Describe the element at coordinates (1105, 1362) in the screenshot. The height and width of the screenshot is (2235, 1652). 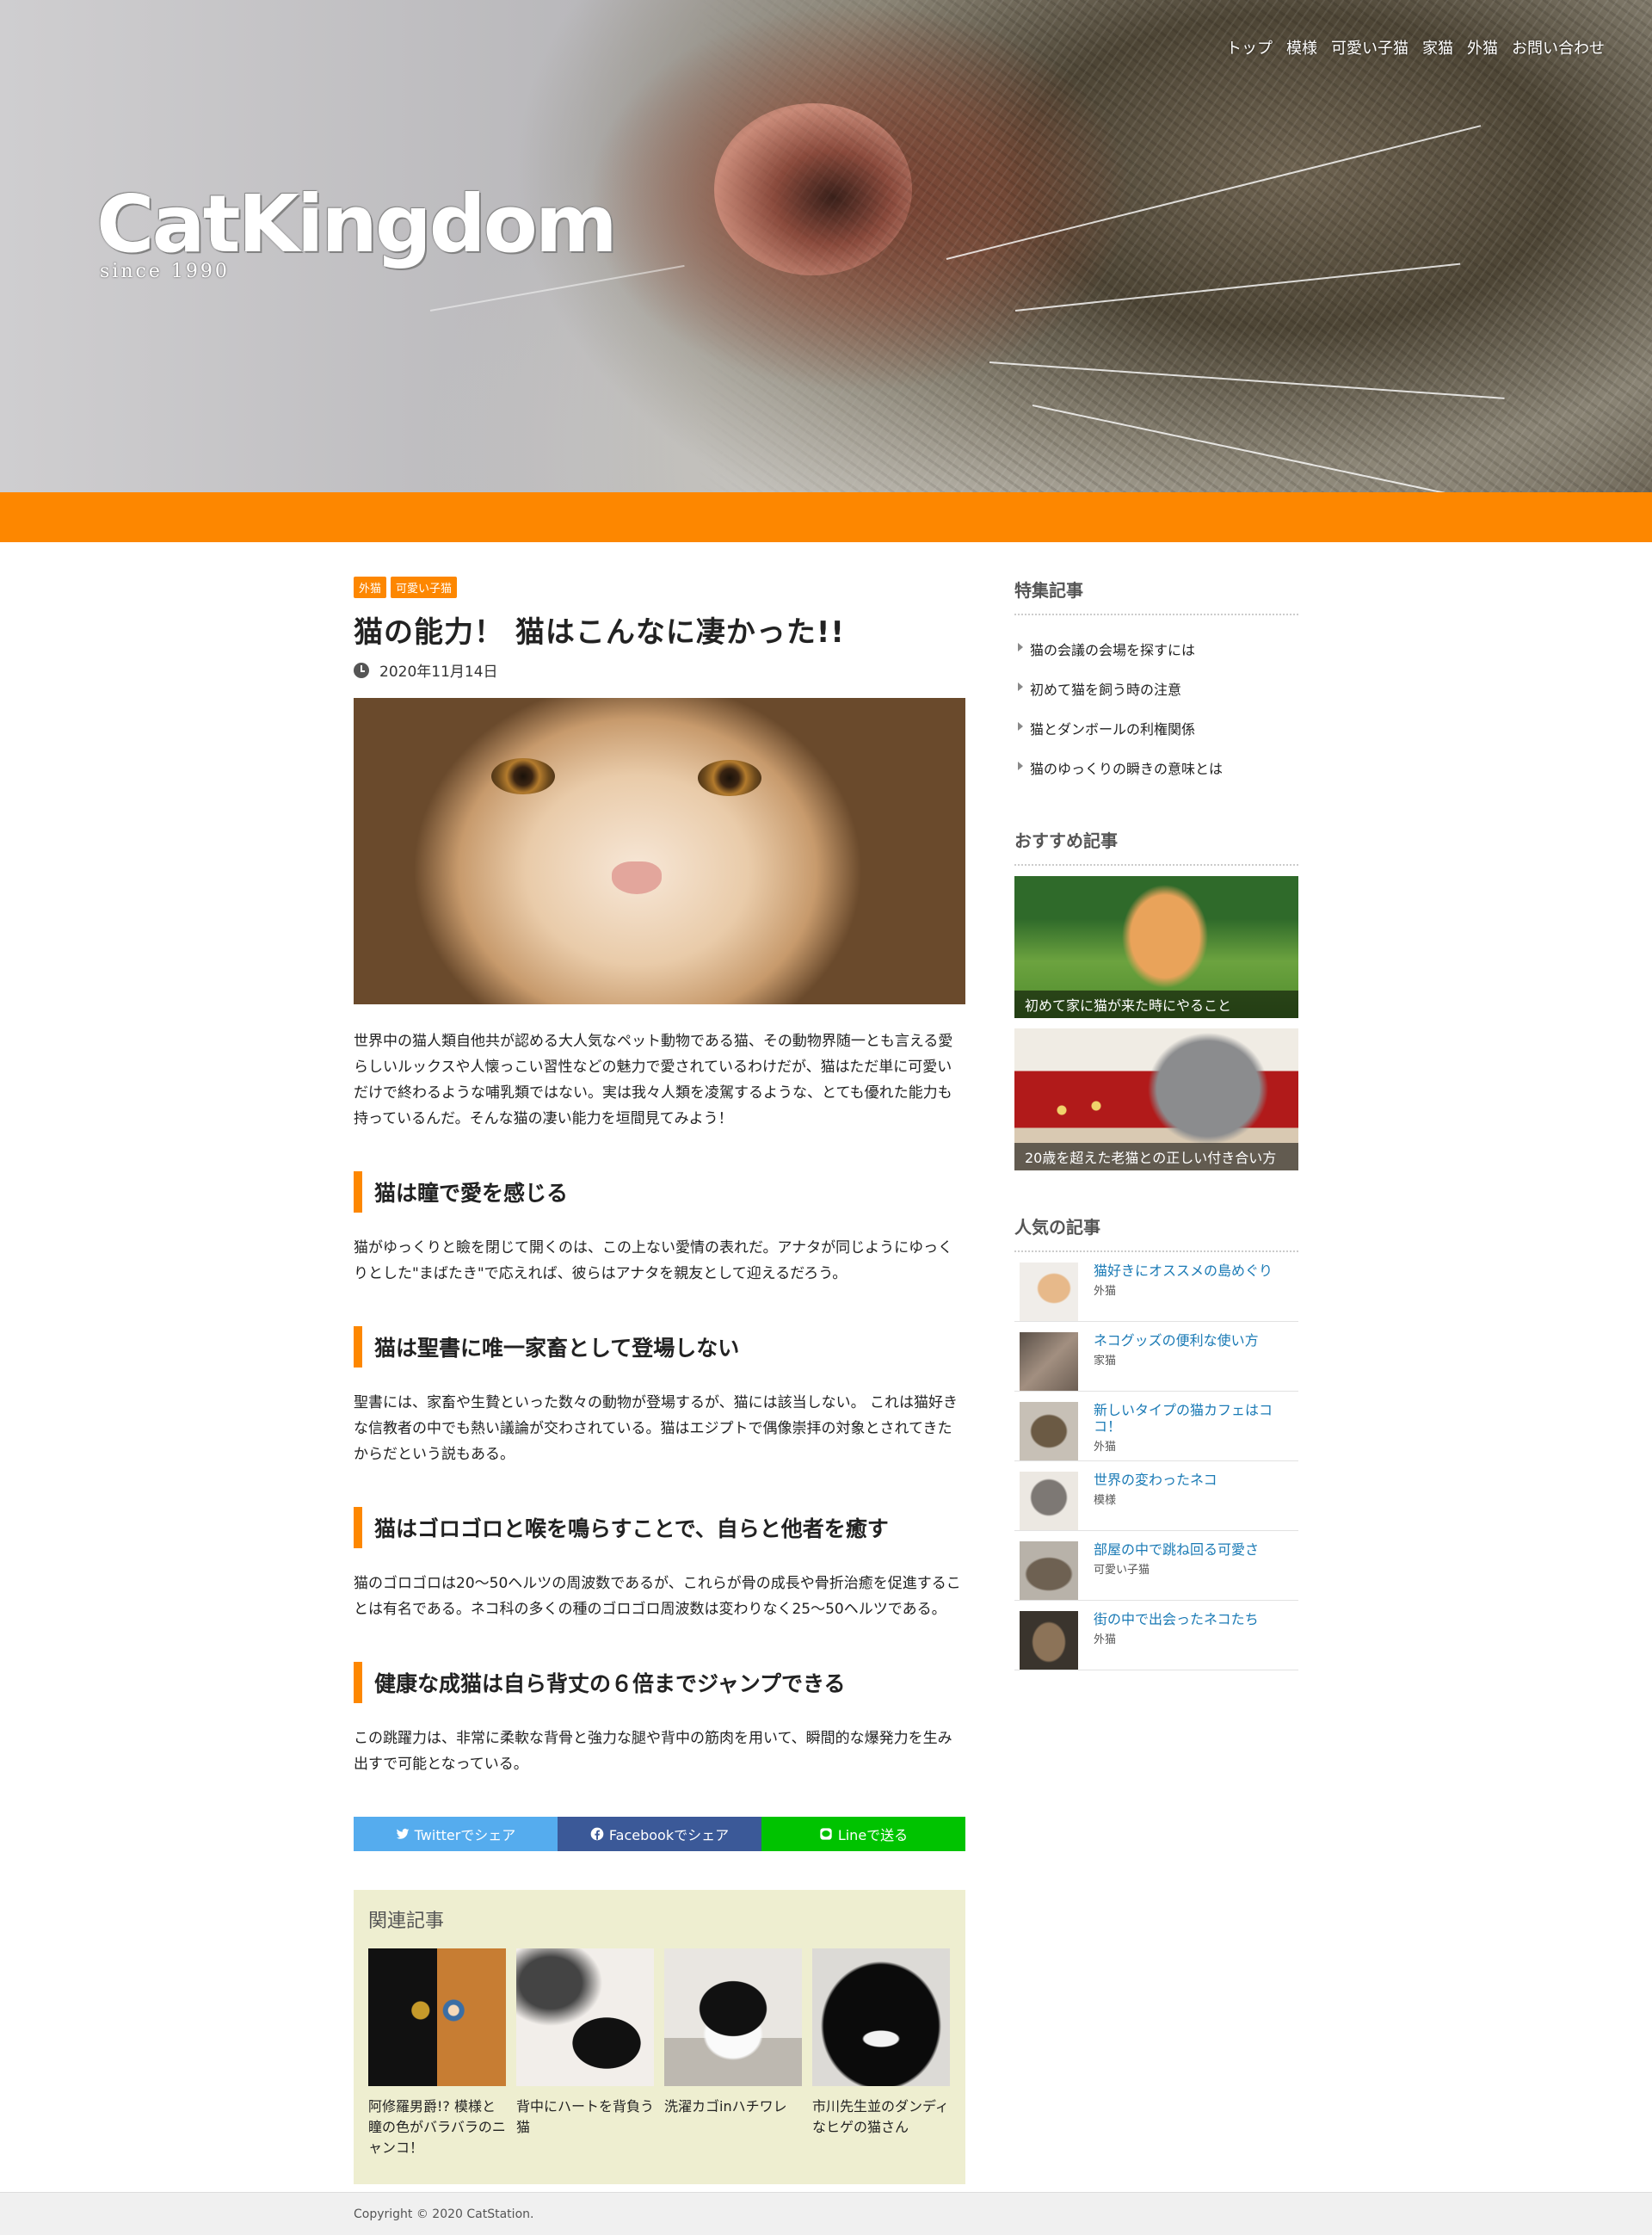
I see `popular-category: 家猫` at that location.